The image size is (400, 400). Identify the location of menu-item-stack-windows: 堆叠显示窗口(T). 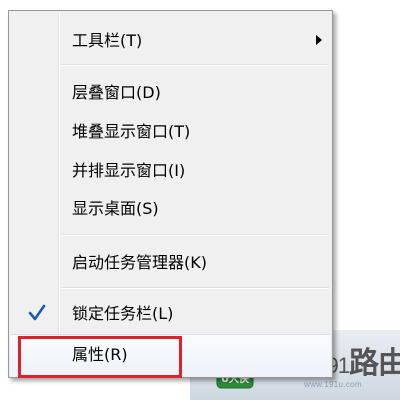
(170, 131).